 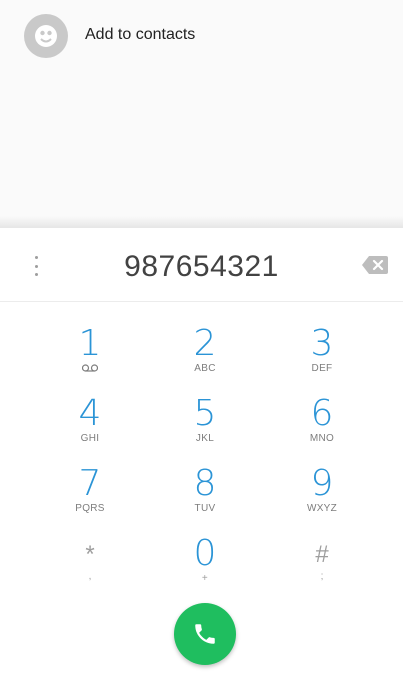 What do you see at coordinates (322, 508) in the screenshot?
I see `key-letters: WXYZ` at bounding box center [322, 508].